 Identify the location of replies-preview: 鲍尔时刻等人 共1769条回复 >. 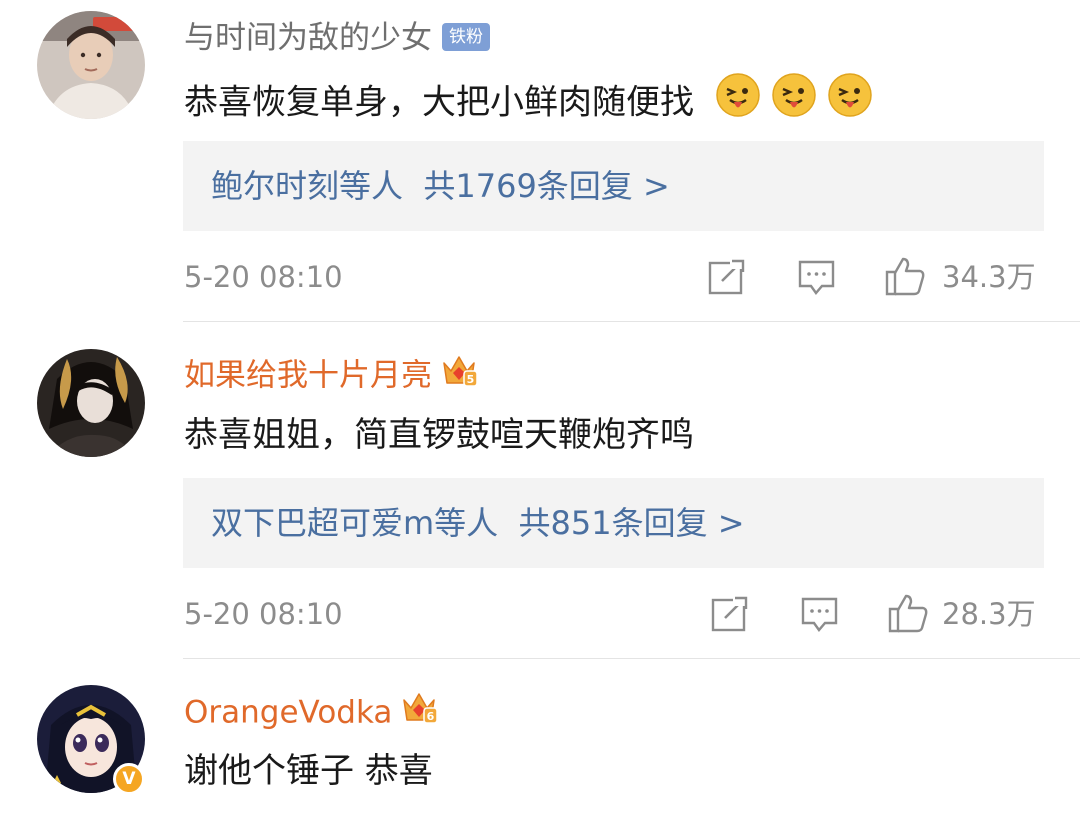
(613, 186).